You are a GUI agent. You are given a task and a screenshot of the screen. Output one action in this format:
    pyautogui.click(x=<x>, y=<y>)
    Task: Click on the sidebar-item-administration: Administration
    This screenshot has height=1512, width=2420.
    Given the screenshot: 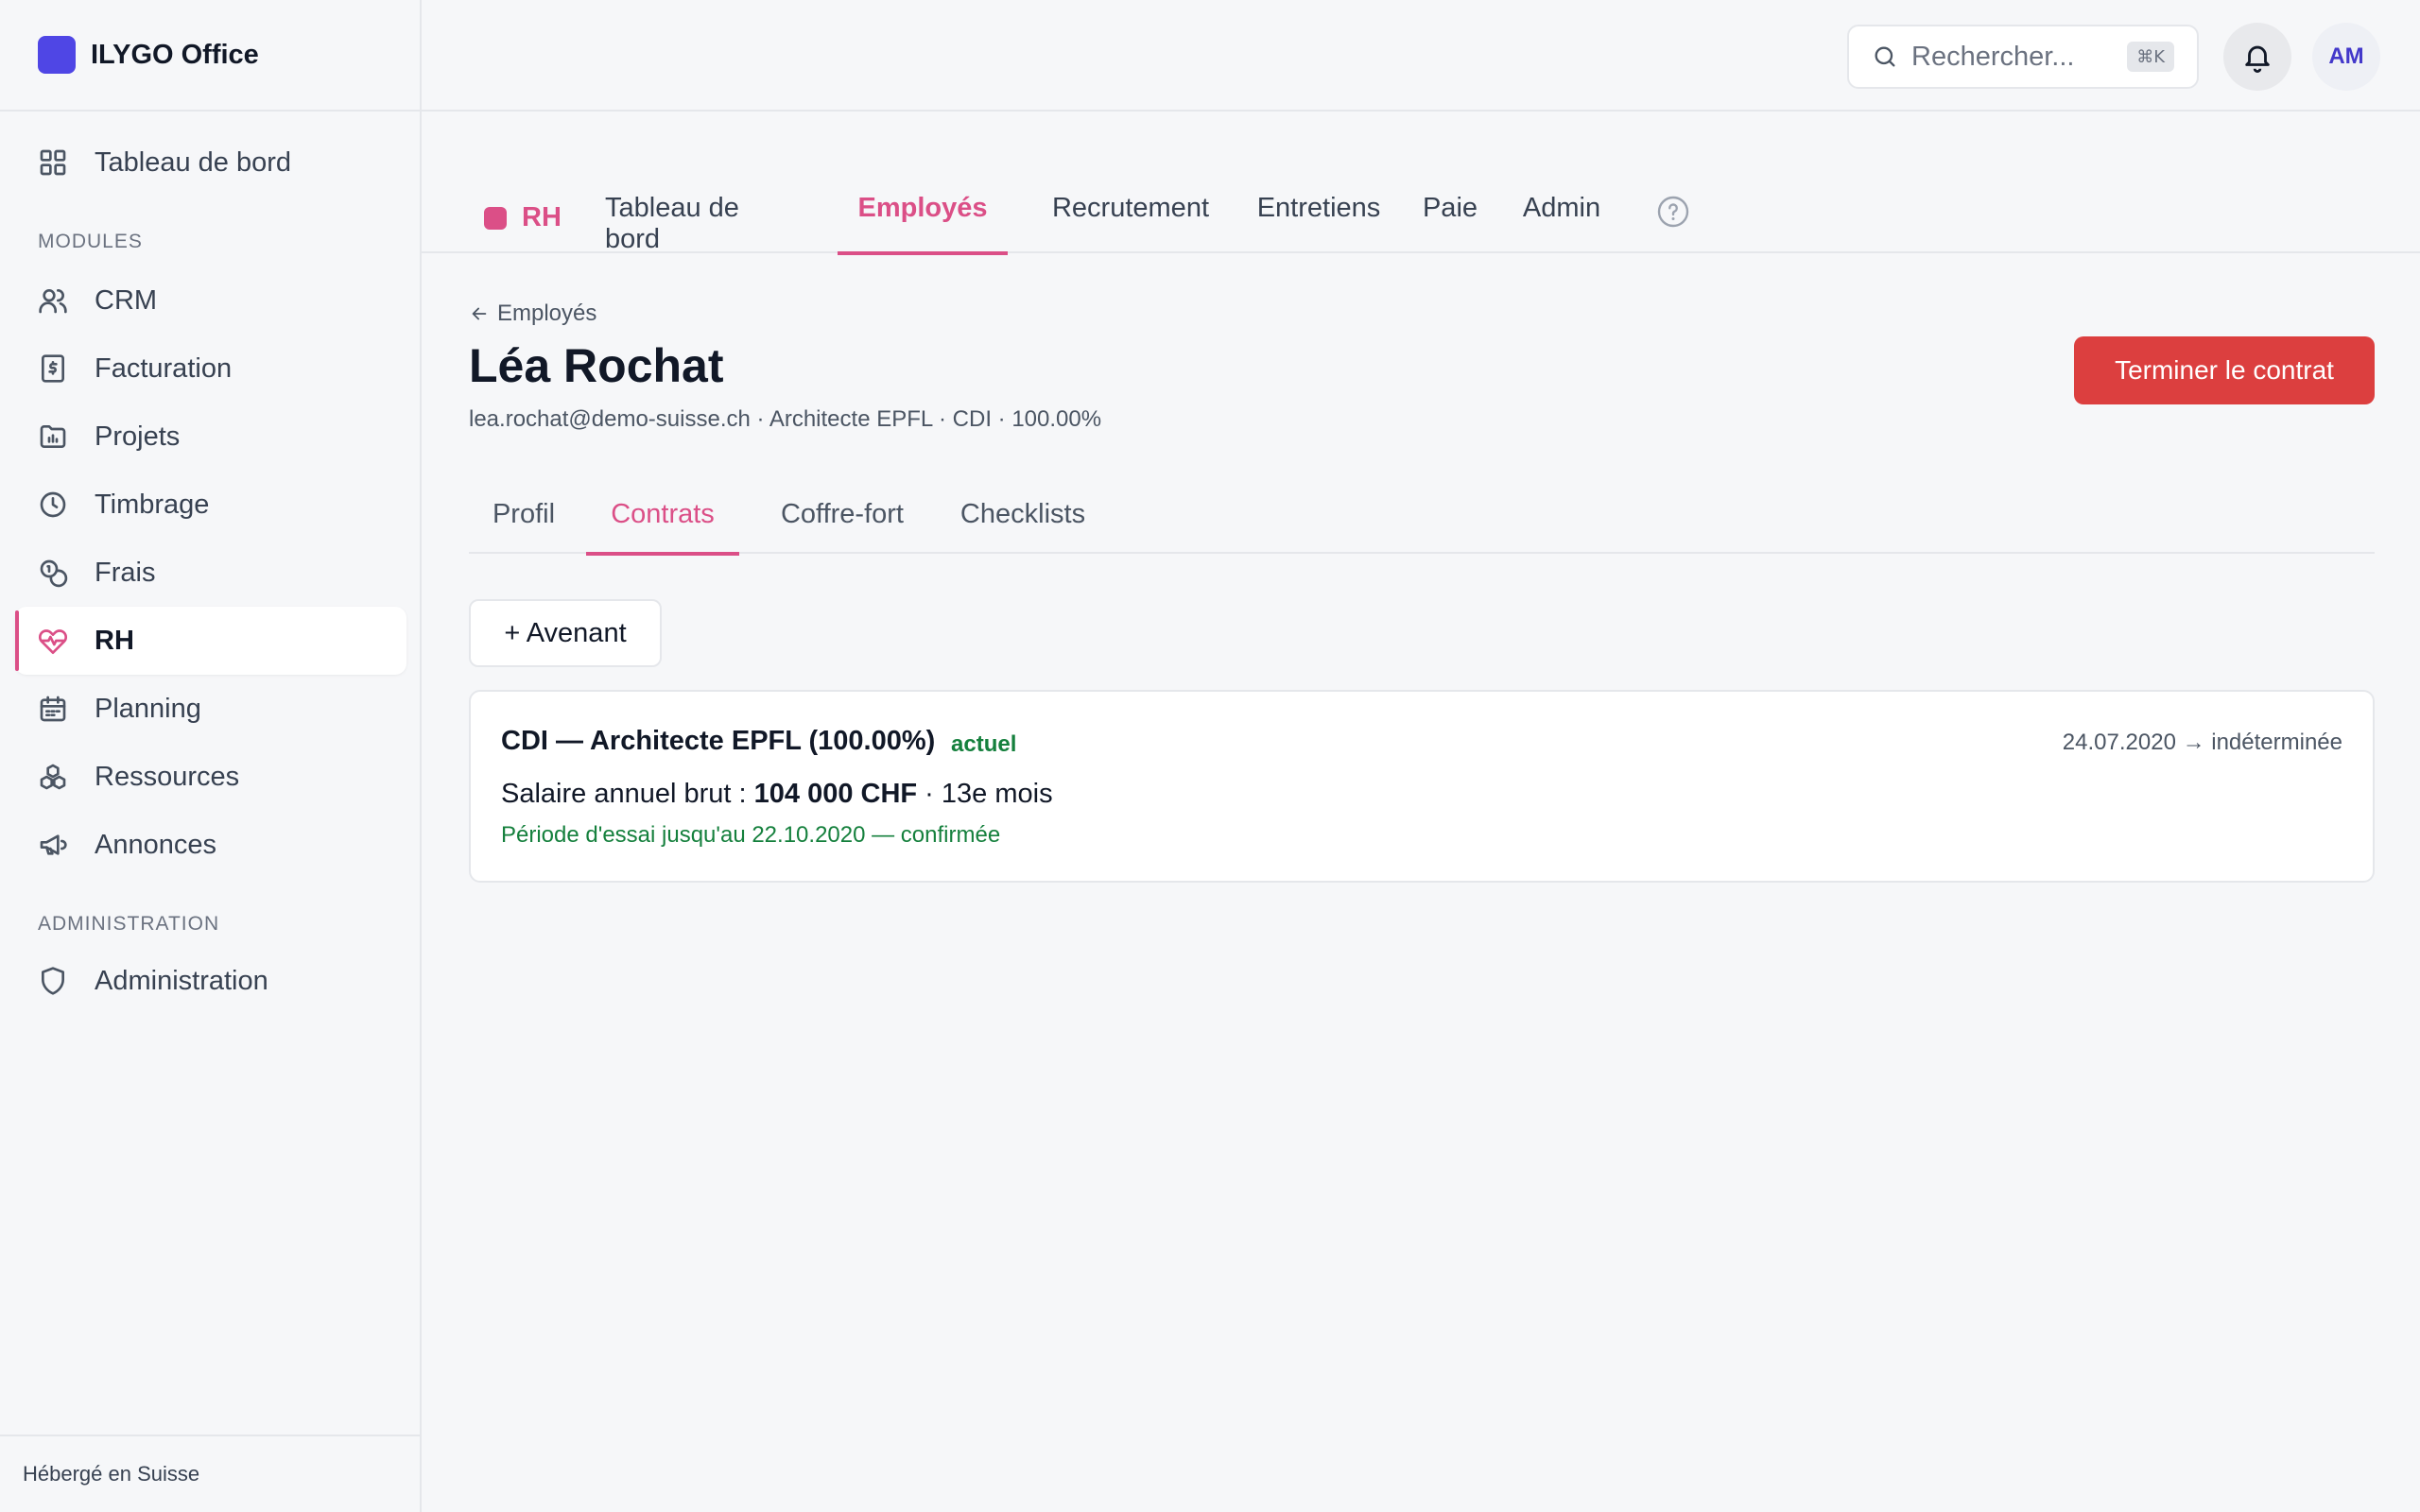 What is the action you would take?
    pyautogui.click(x=210, y=981)
    